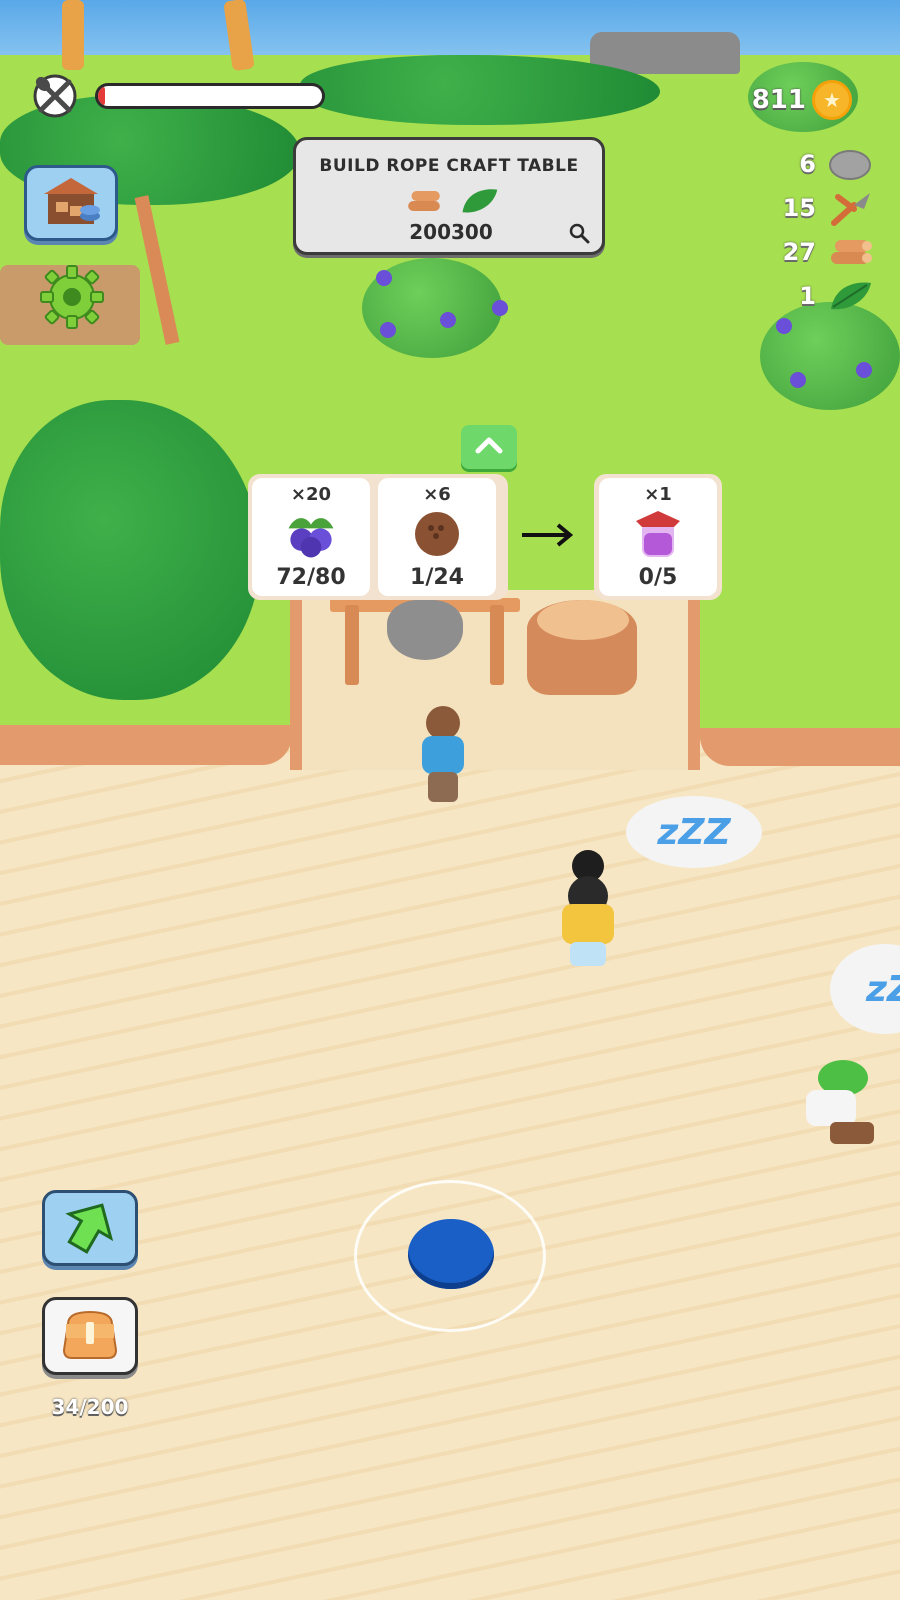 The image size is (900, 1600). I want to click on hunger-bar-track, so click(210, 96).